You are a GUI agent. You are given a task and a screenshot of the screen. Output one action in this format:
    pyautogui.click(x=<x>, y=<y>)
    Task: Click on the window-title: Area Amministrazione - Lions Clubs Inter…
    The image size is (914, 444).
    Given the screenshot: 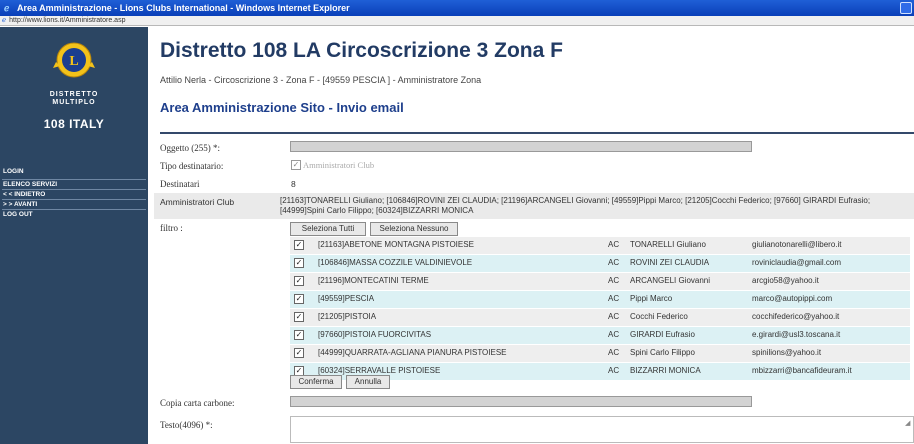 What is the action you would take?
    pyautogui.click(x=183, y=8)
    